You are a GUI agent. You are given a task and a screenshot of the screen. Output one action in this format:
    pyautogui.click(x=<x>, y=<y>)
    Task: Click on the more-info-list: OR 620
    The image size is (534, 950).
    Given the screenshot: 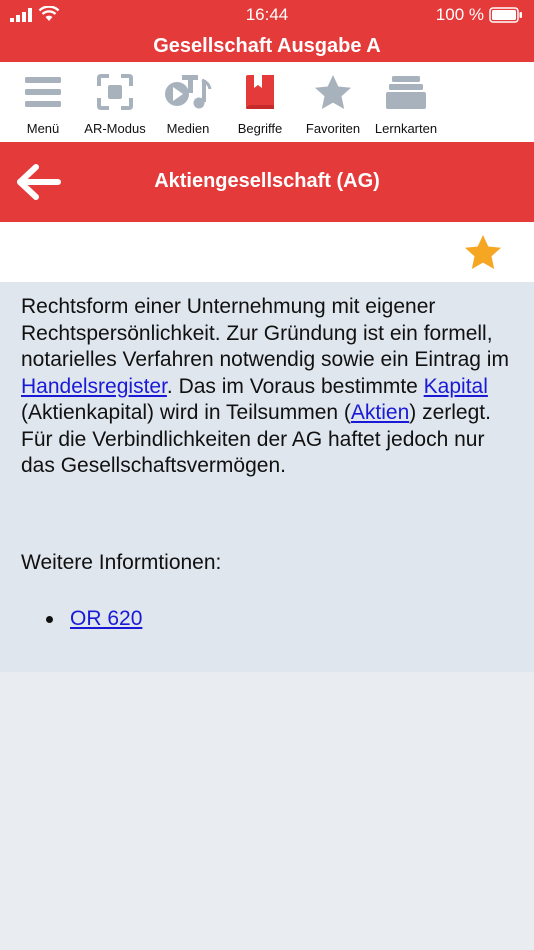 What is the action you would take?
    pyautogui.click(x=94, y=619)
    